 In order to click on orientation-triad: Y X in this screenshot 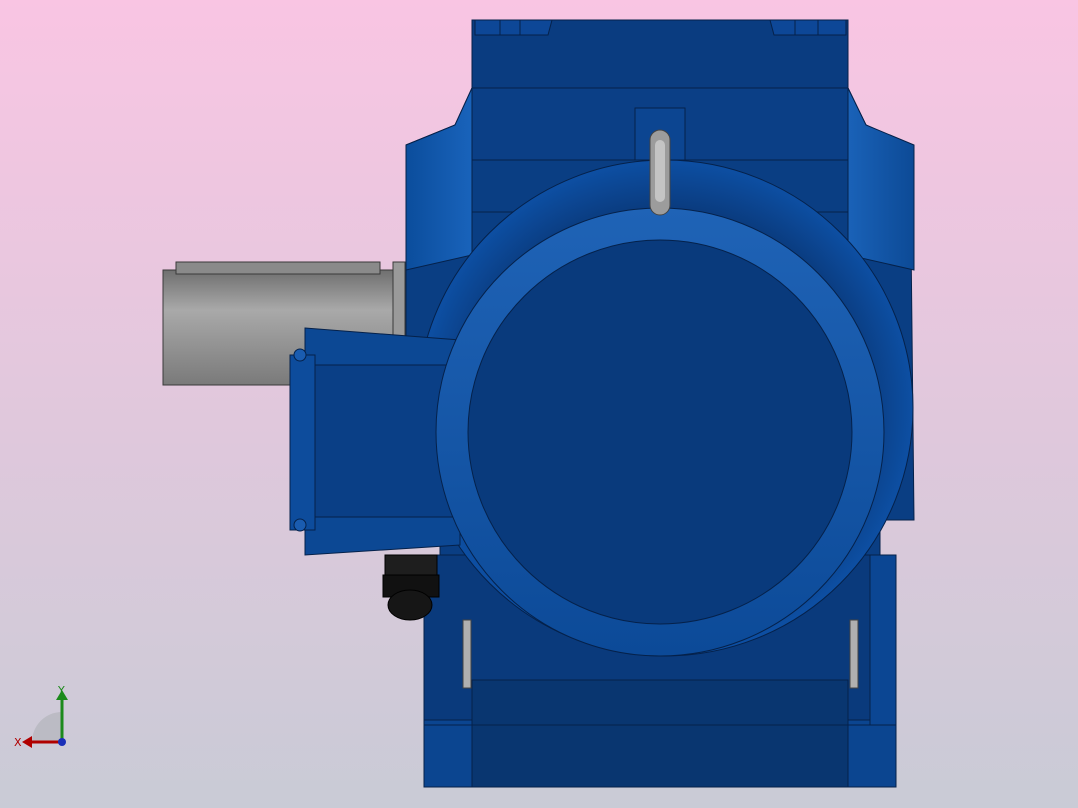, I will do `click(45, 719)`.